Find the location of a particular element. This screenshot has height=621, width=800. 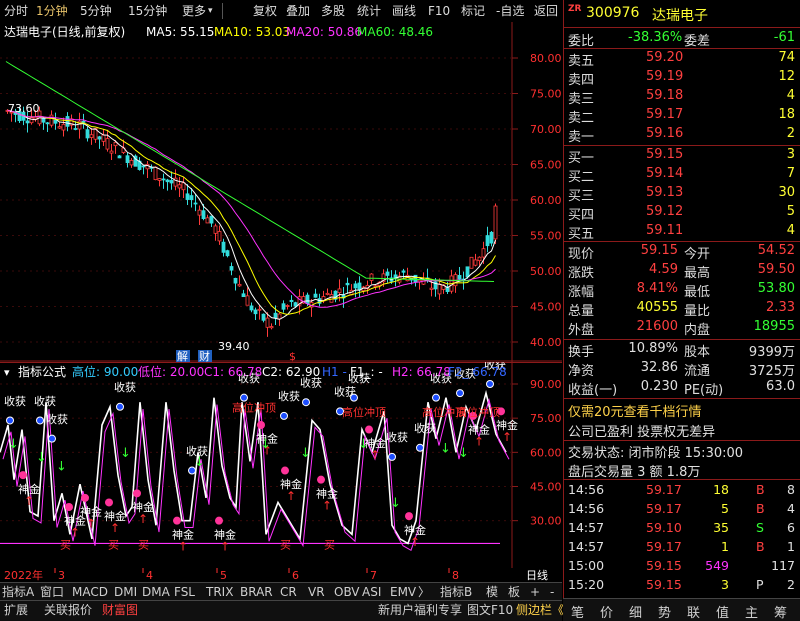

indicator-tab: TRIX is located at coordinates (219, 592).